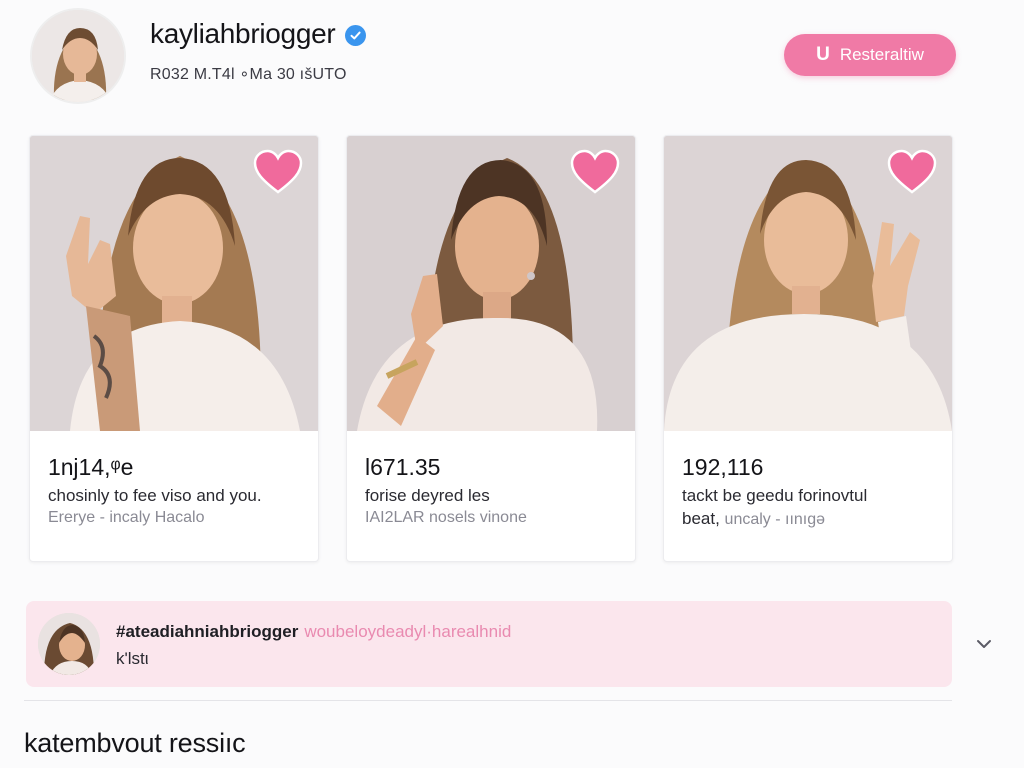 This screenshot has width=1024, height=768. I want to click on comment-link: woubeloydeadyl·harealhnid, so click(407, 631).